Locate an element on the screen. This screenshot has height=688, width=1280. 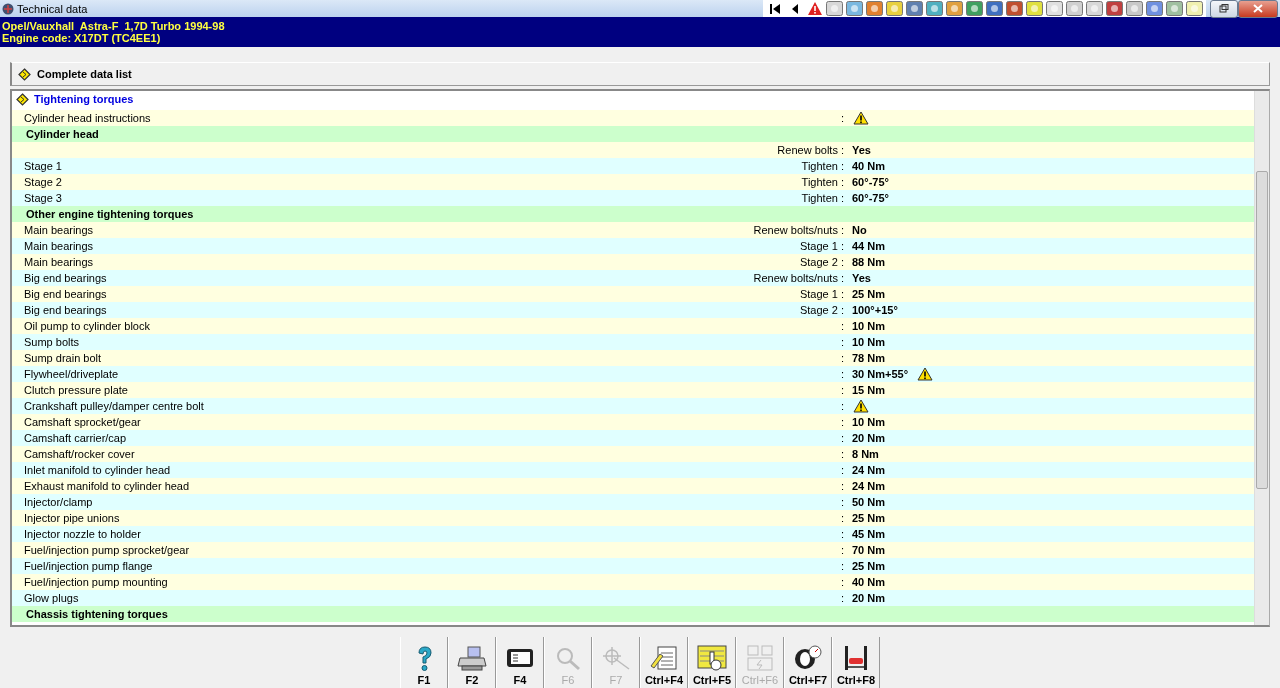
item-label: Injector pipe unions is located at coordinates (72, 518).